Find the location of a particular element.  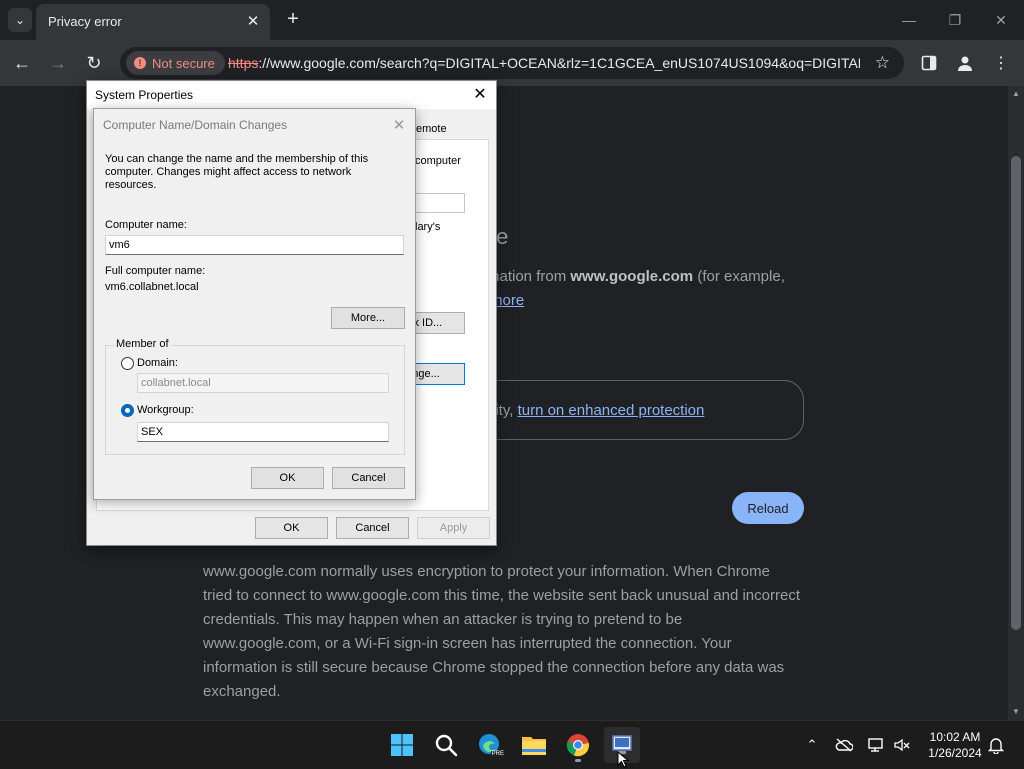

show-hidden-icons-chevron-icon: ⌃ is located at coordinates (812, 745).